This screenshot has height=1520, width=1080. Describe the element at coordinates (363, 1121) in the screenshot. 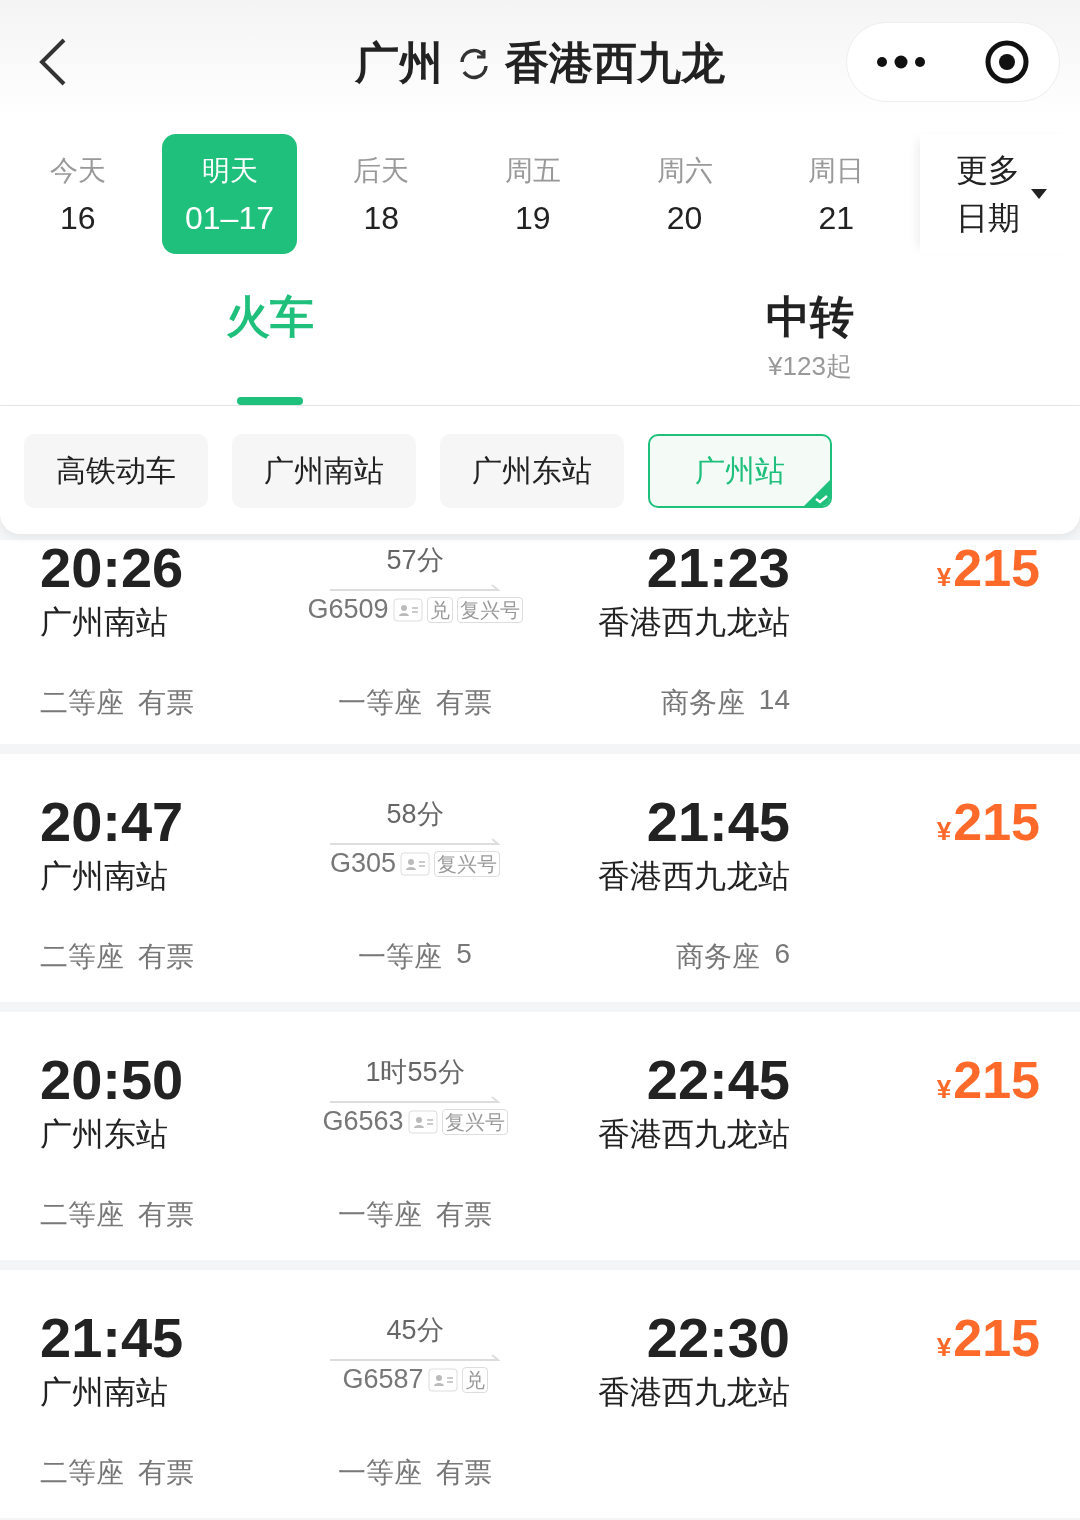

I see `train-number: G6563` at that location.